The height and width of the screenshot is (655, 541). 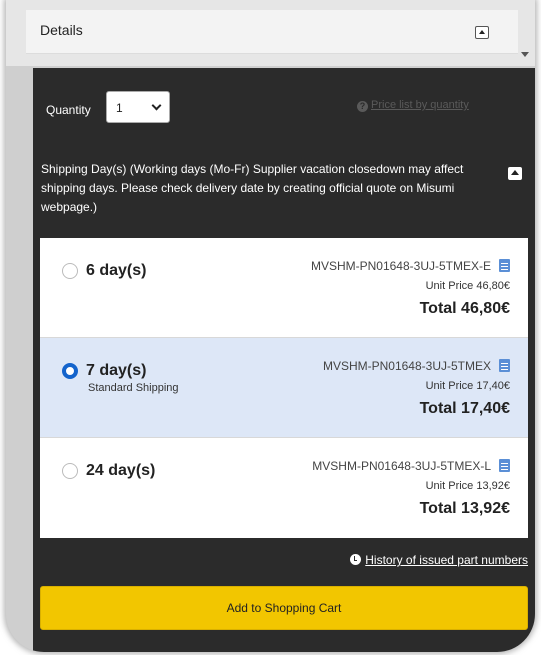 I want to click on details-header-inner, so click(x=272, y=32).